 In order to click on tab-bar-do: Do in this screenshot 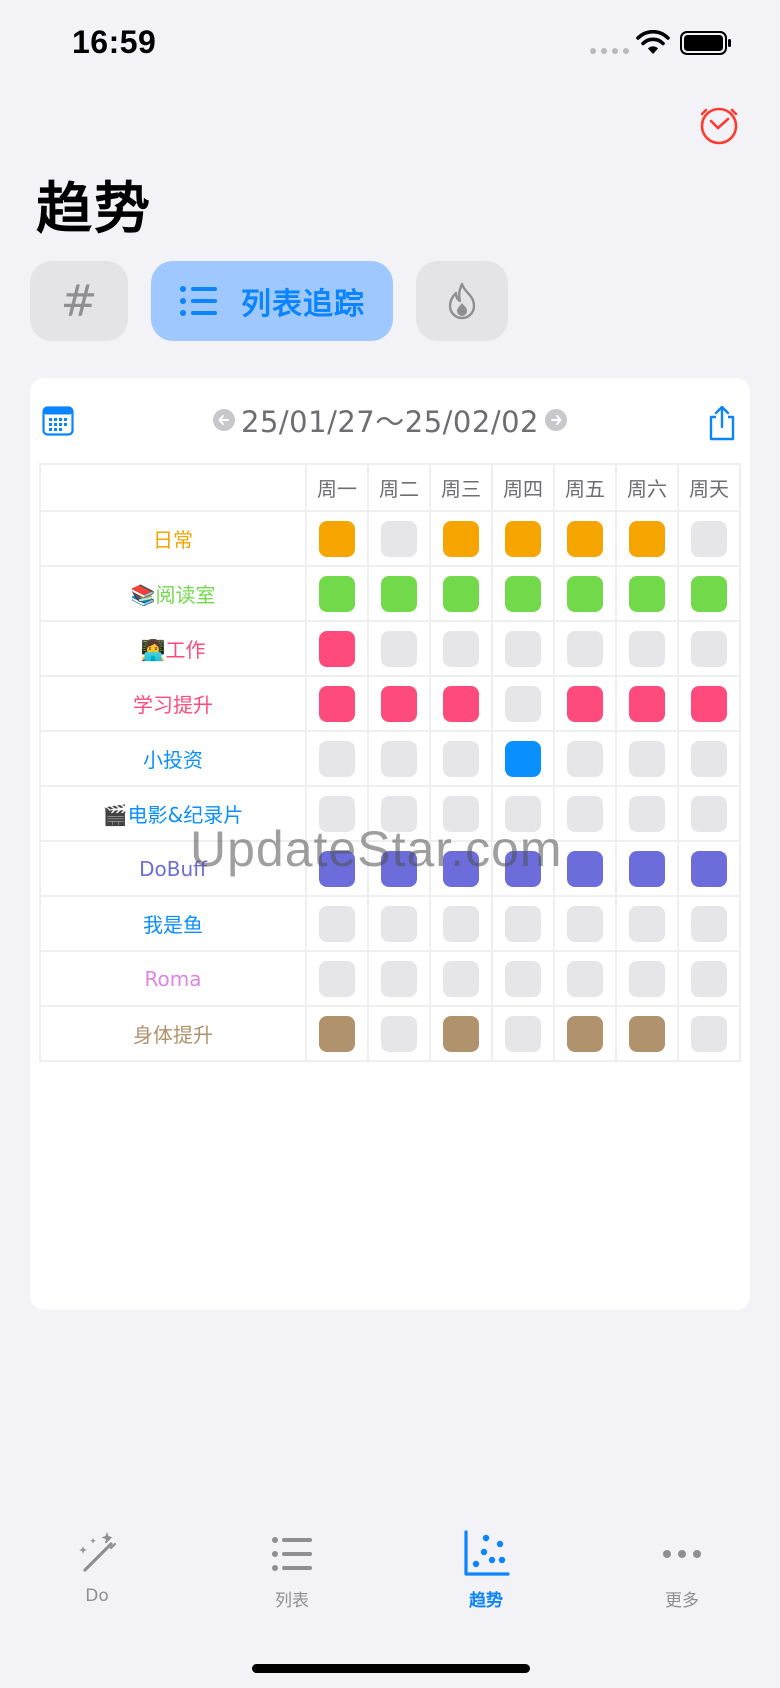, I will do `click(97, 1568)`.